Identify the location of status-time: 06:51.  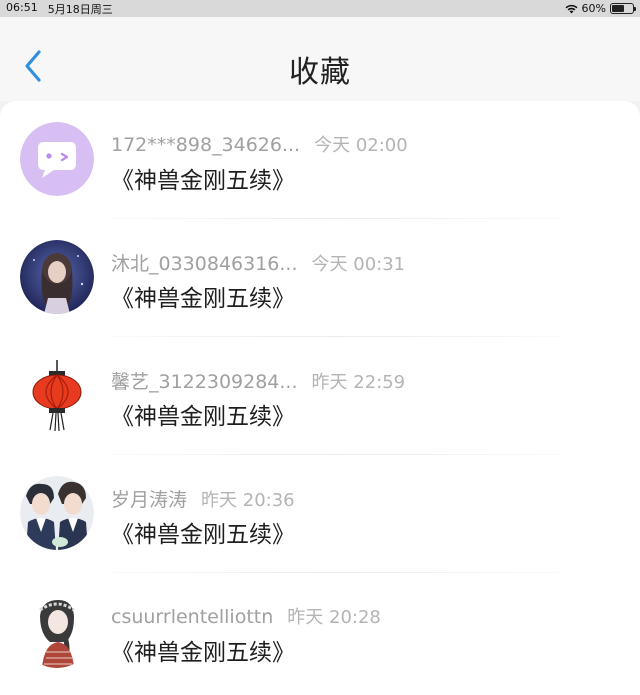
(22, 7).